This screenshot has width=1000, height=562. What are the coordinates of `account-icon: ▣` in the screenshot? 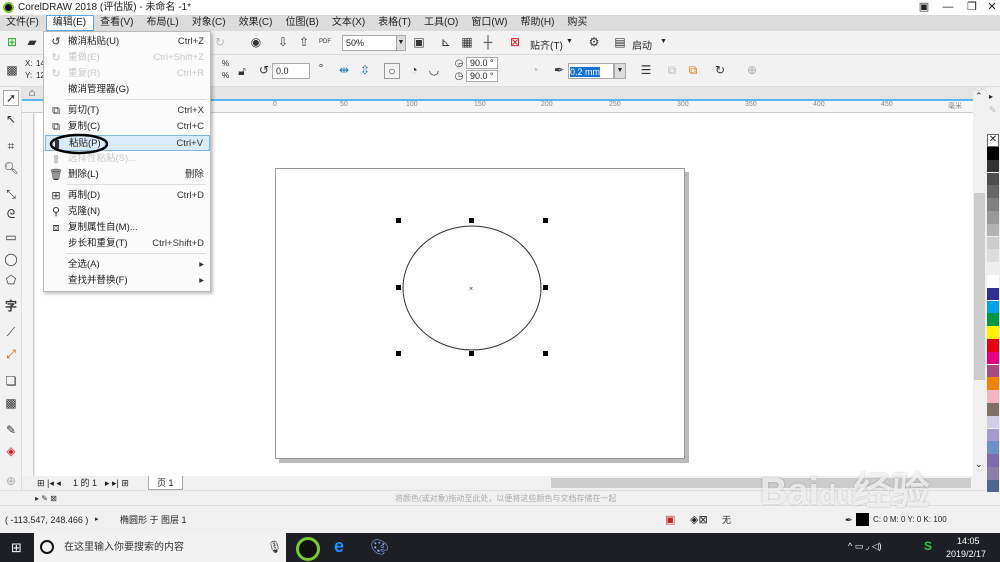 It's located at (924, 7).